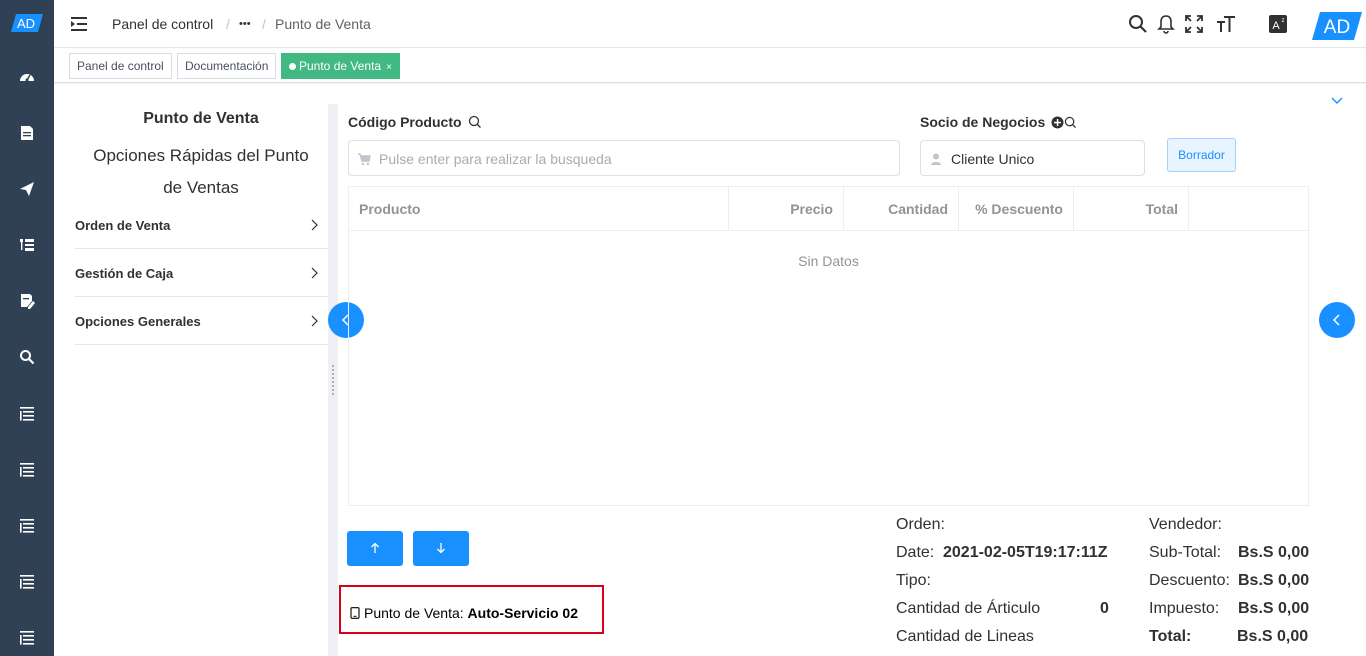  Describe the element at coordinates (27, 189) in the screenshot. I see `send-icon` at that location.